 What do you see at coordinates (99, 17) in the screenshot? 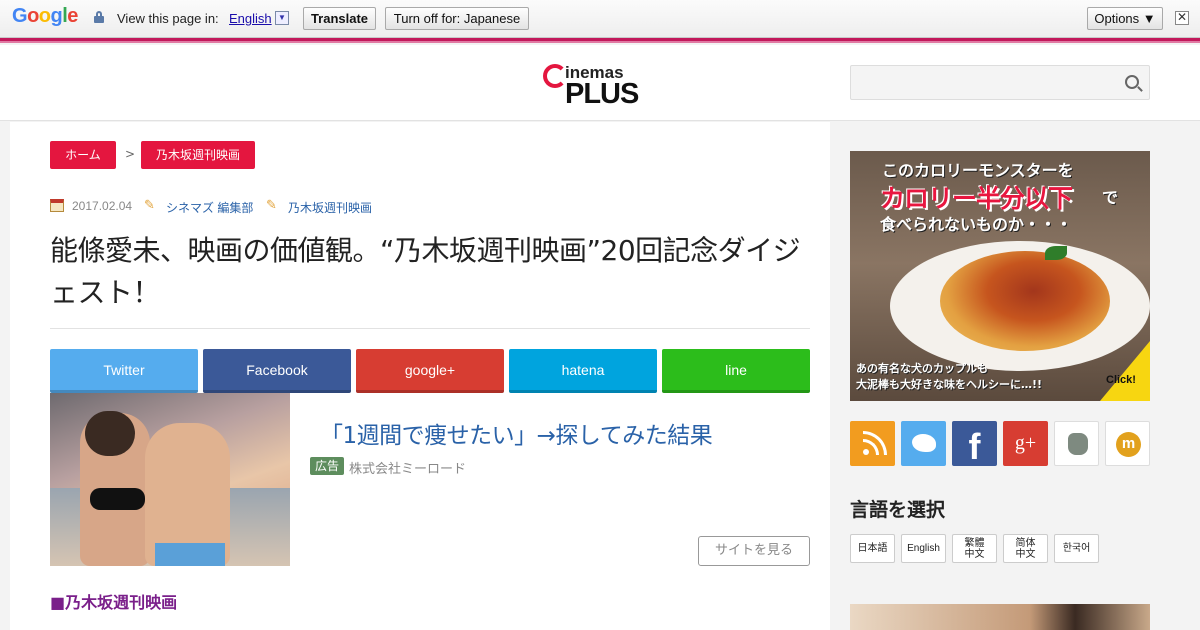
I see `lock-icon` at bounding box center [99, 17].